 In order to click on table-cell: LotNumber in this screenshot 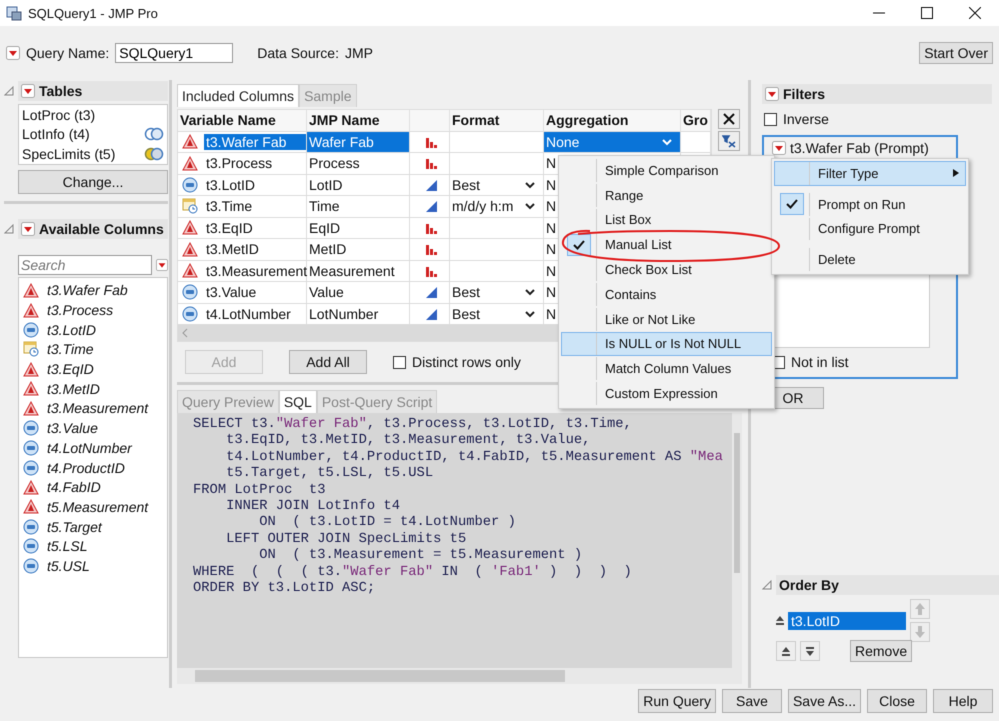, I will do `click(358, 314)`.